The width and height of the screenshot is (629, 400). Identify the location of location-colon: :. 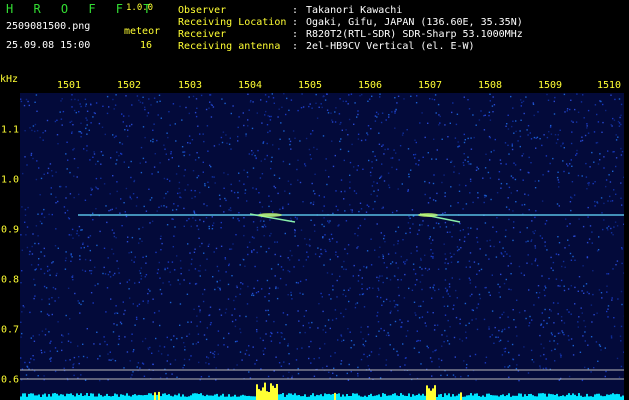
(295, 22).